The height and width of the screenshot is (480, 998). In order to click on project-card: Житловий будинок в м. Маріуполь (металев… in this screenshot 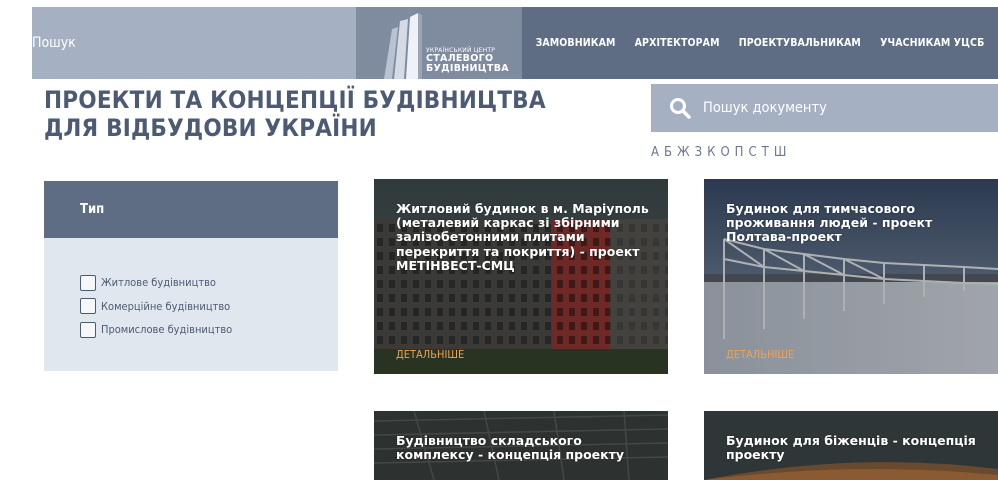, I will do `click(521, 276)`.